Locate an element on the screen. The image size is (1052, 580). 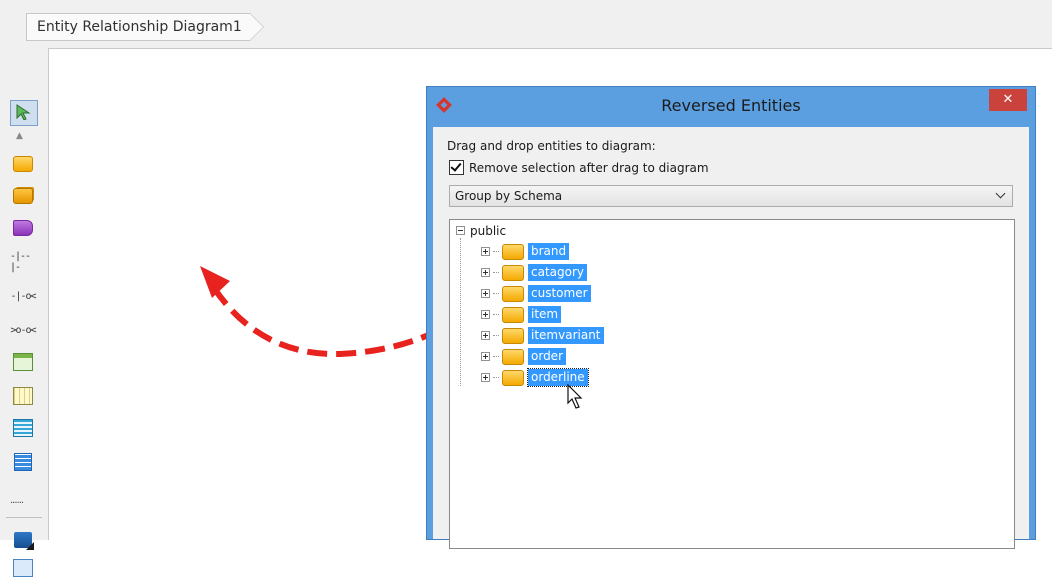
view-icon is located at coordinates (23, 228).